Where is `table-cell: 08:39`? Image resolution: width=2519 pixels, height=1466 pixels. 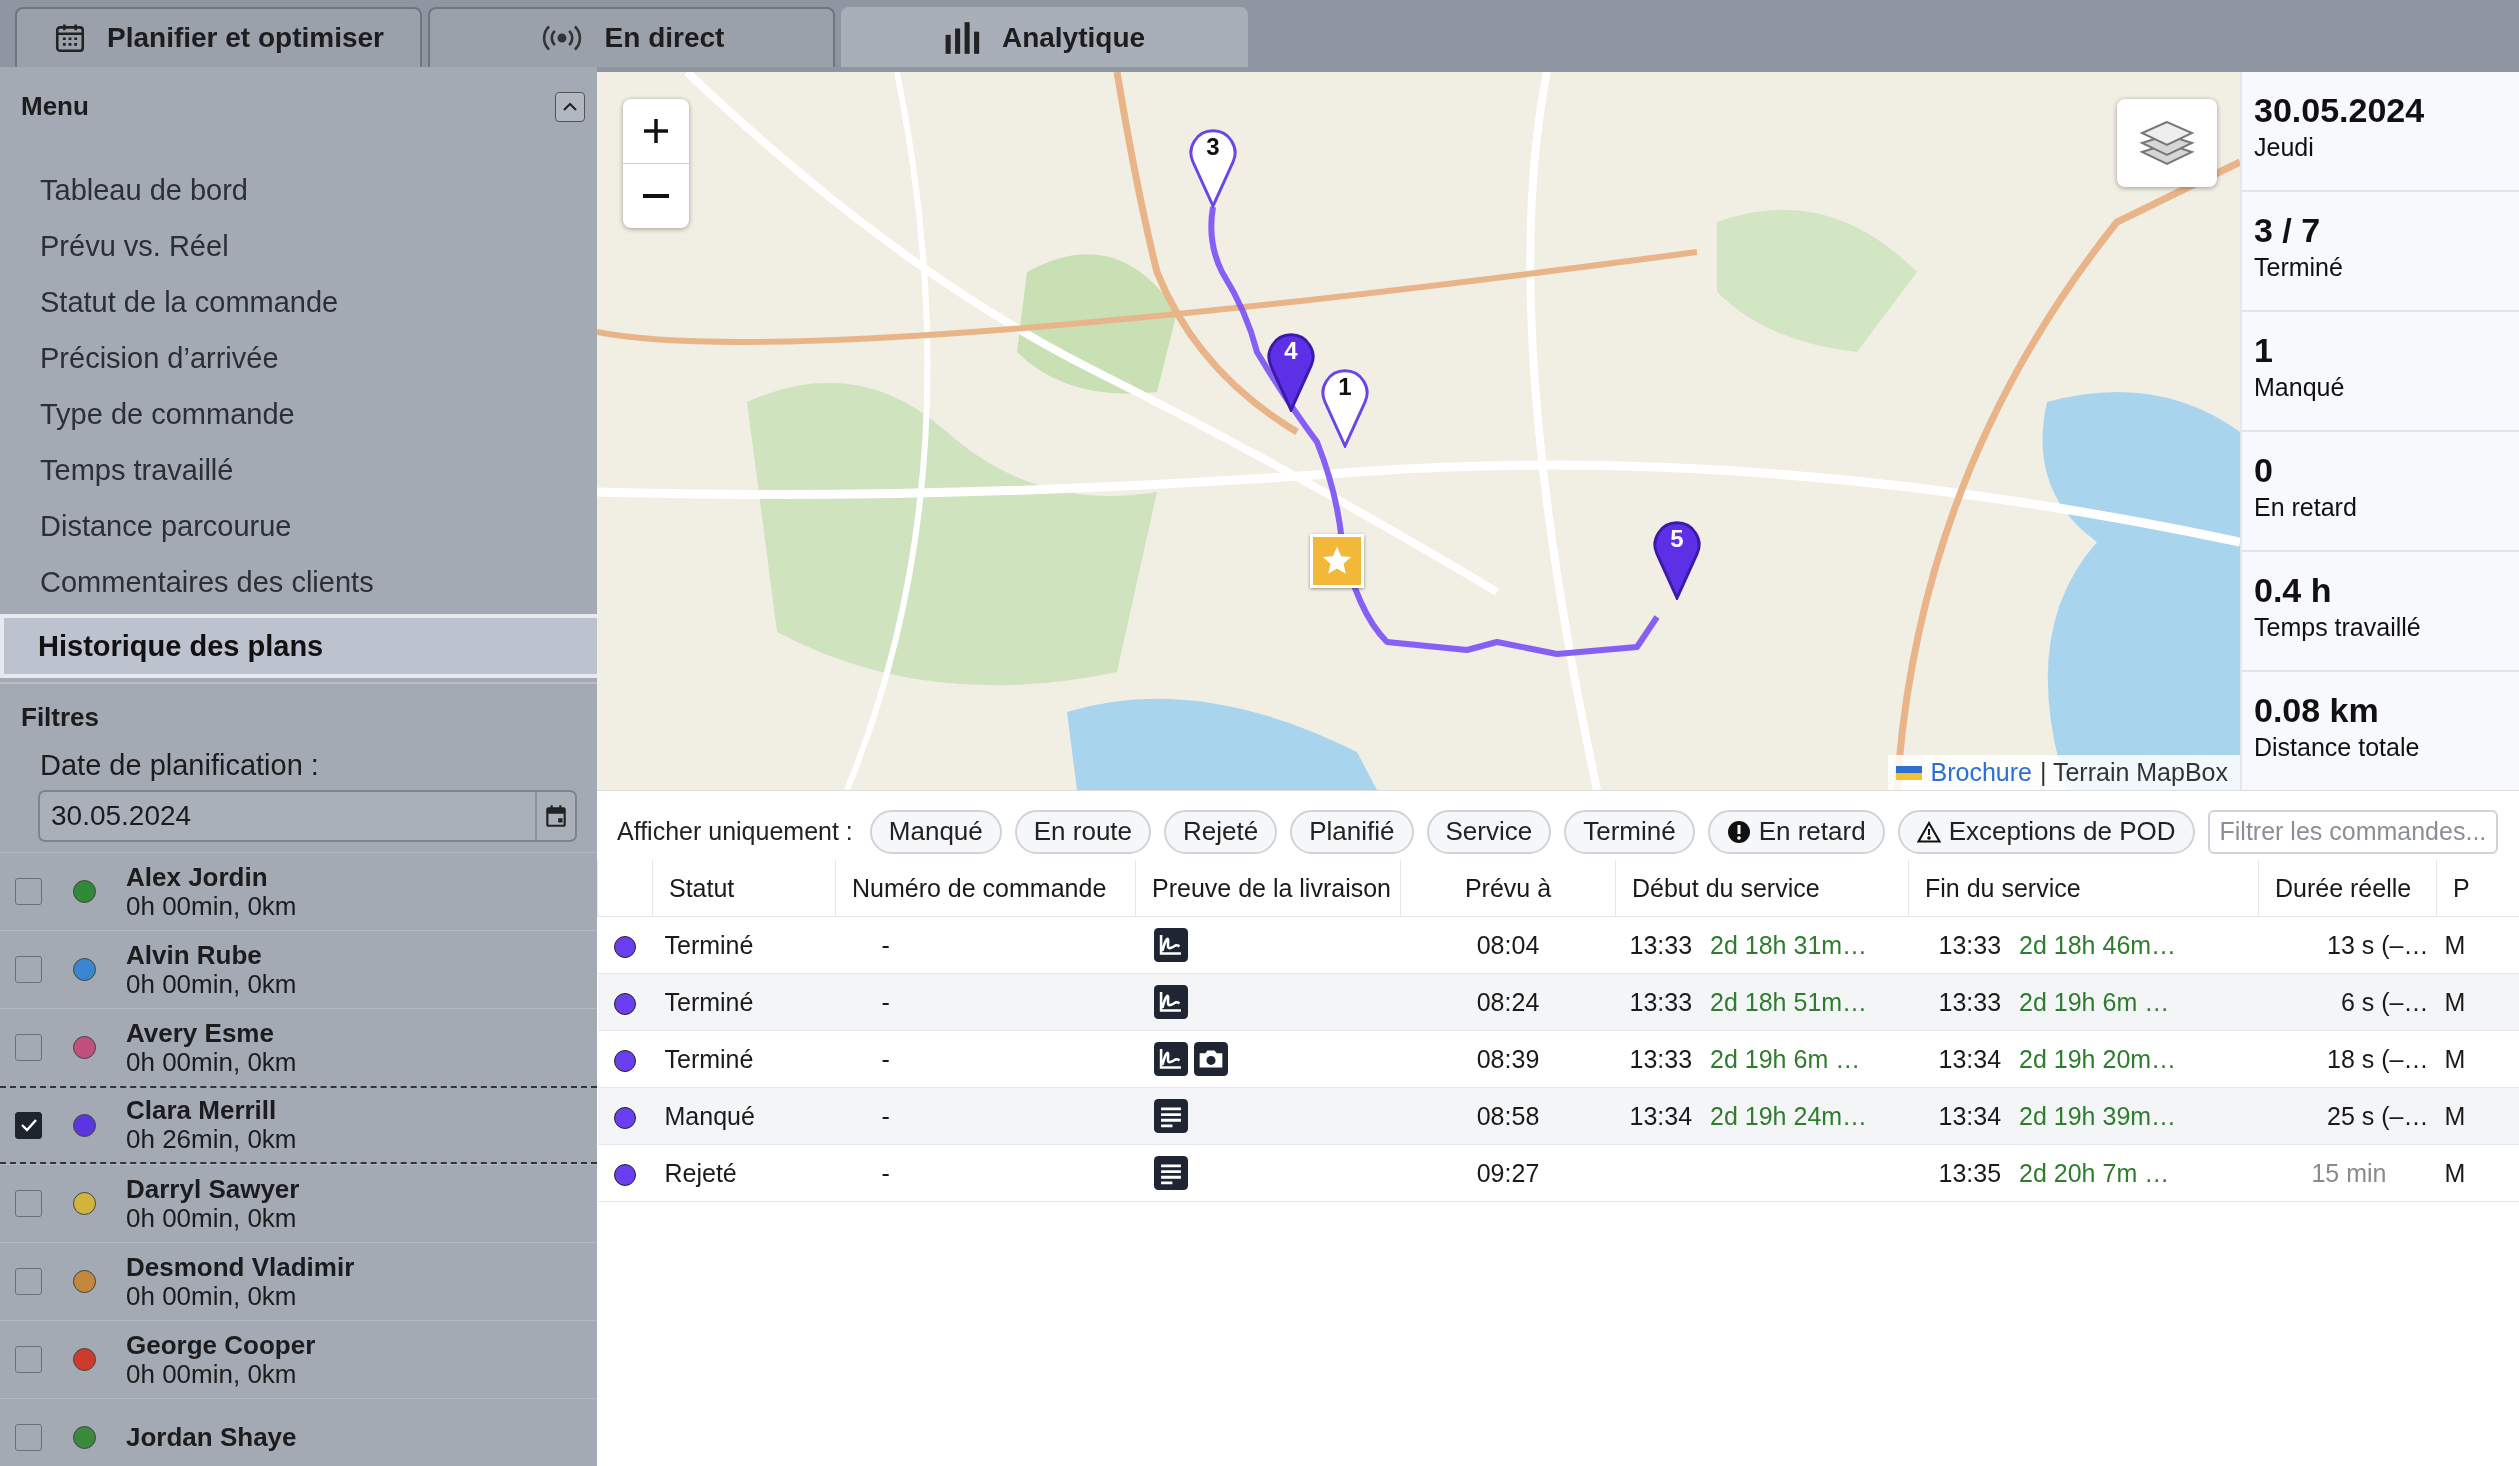 table-cell: 08:39 is located at coordinates (1508, 1058).